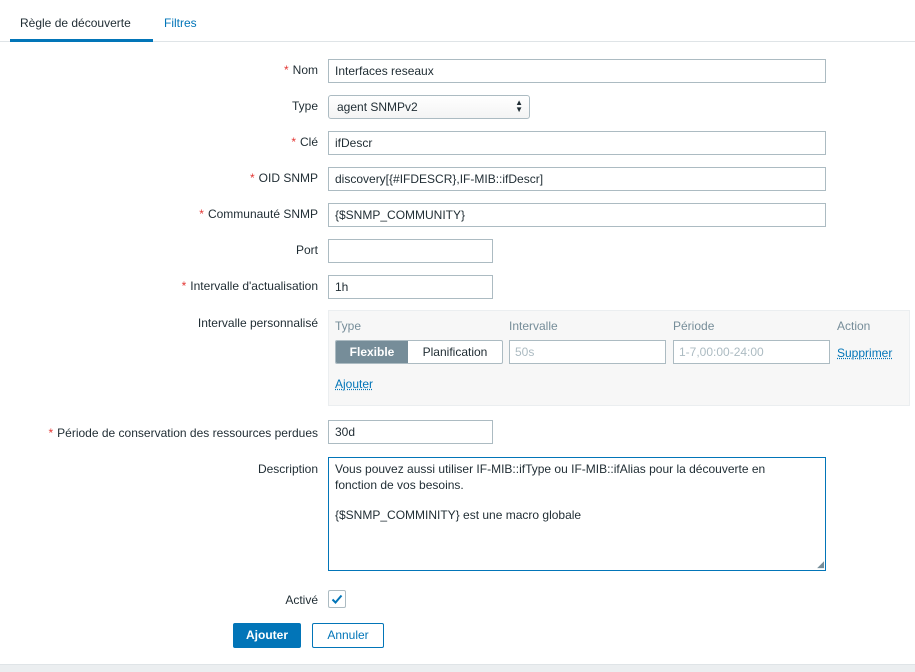 This screenshot has width=915, height=672. I want to click on description-line: {$SNMP_COMMINITY} est une macro globale, so click(458, 515).